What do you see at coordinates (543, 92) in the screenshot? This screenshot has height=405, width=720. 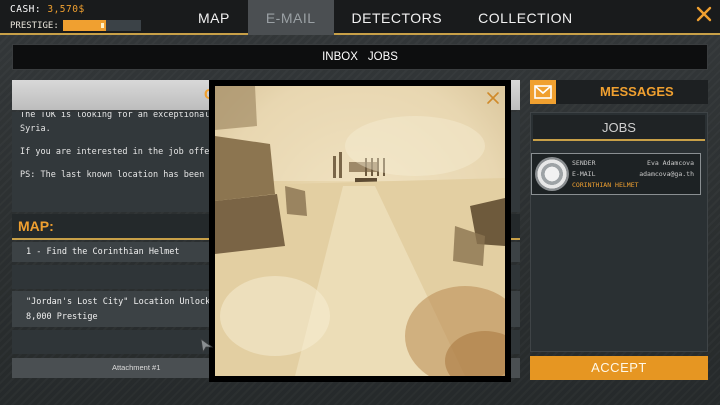 I see `envelope-icon` at bounding box center [543, 92].